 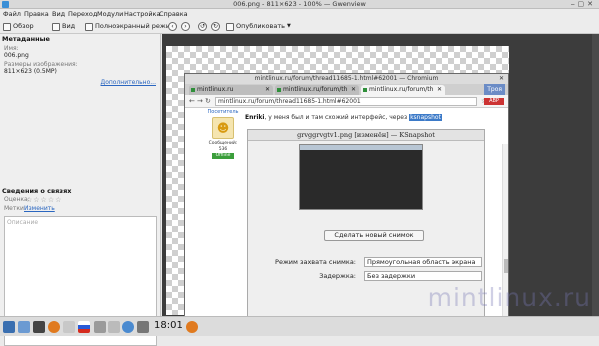 I want to click on profile-tab: Троя, so click(x=494, y=89).